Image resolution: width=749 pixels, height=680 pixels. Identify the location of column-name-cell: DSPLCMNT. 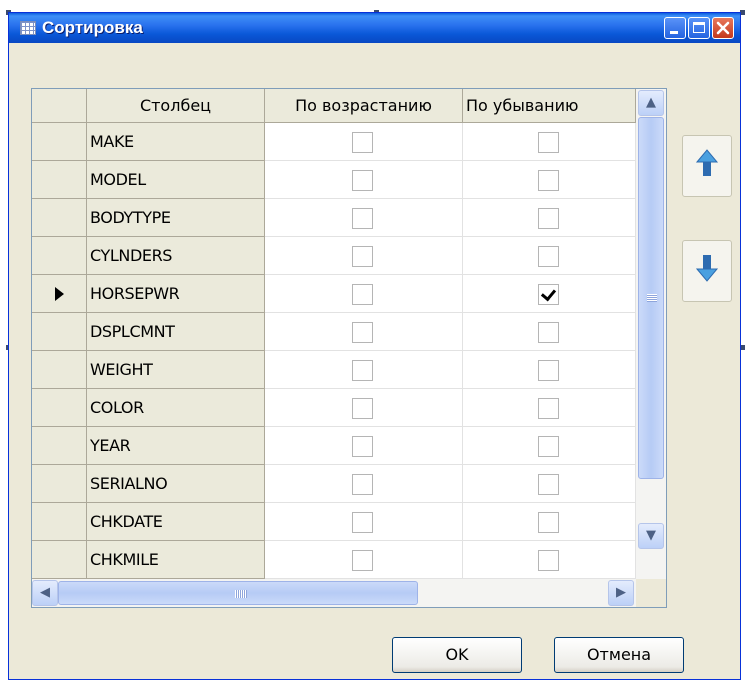
(176, 332).